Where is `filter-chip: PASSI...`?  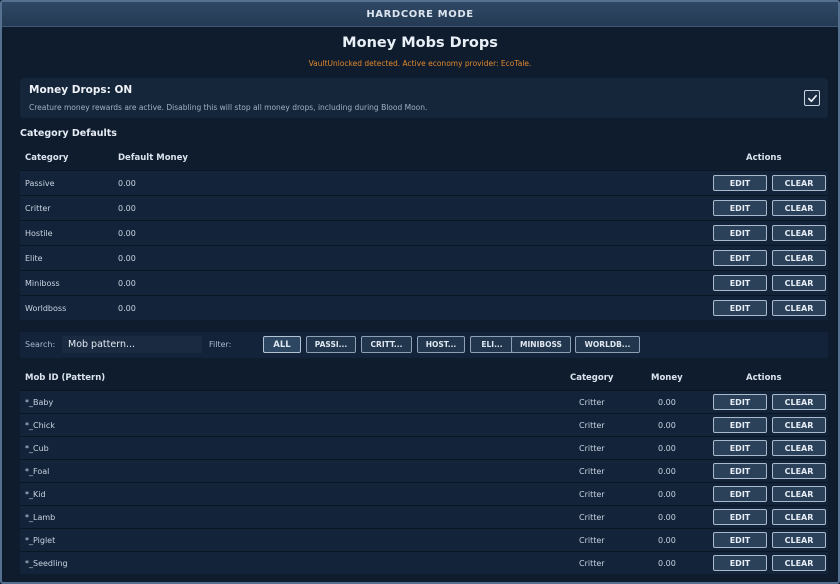
filter-chip: PASSI... is located at coordinates (331, 344).